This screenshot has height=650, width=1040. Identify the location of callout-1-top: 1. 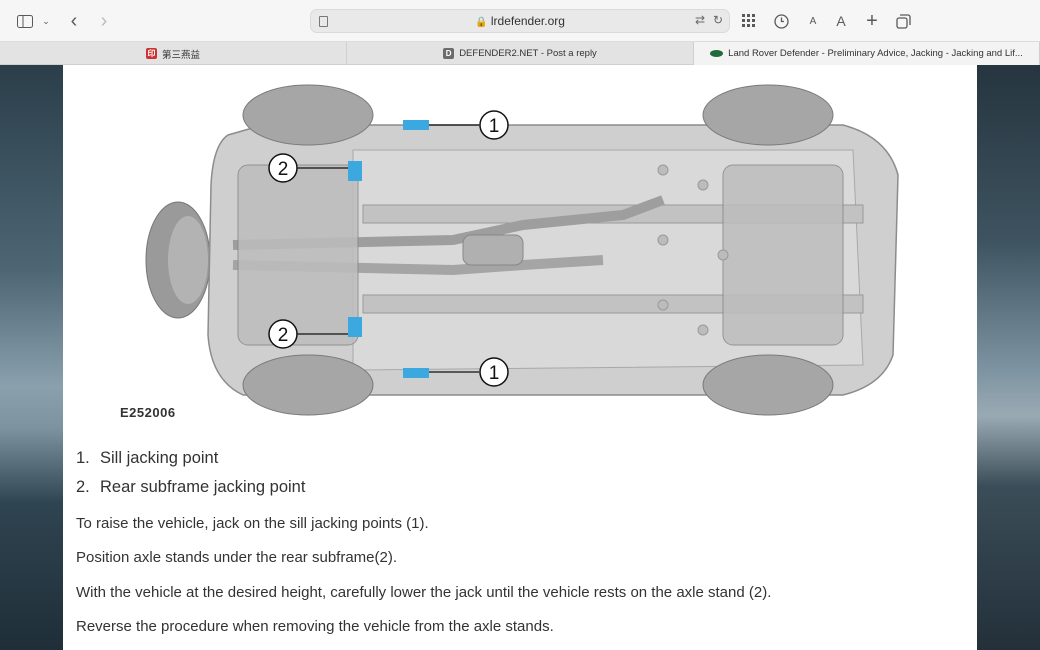
(494, 125).